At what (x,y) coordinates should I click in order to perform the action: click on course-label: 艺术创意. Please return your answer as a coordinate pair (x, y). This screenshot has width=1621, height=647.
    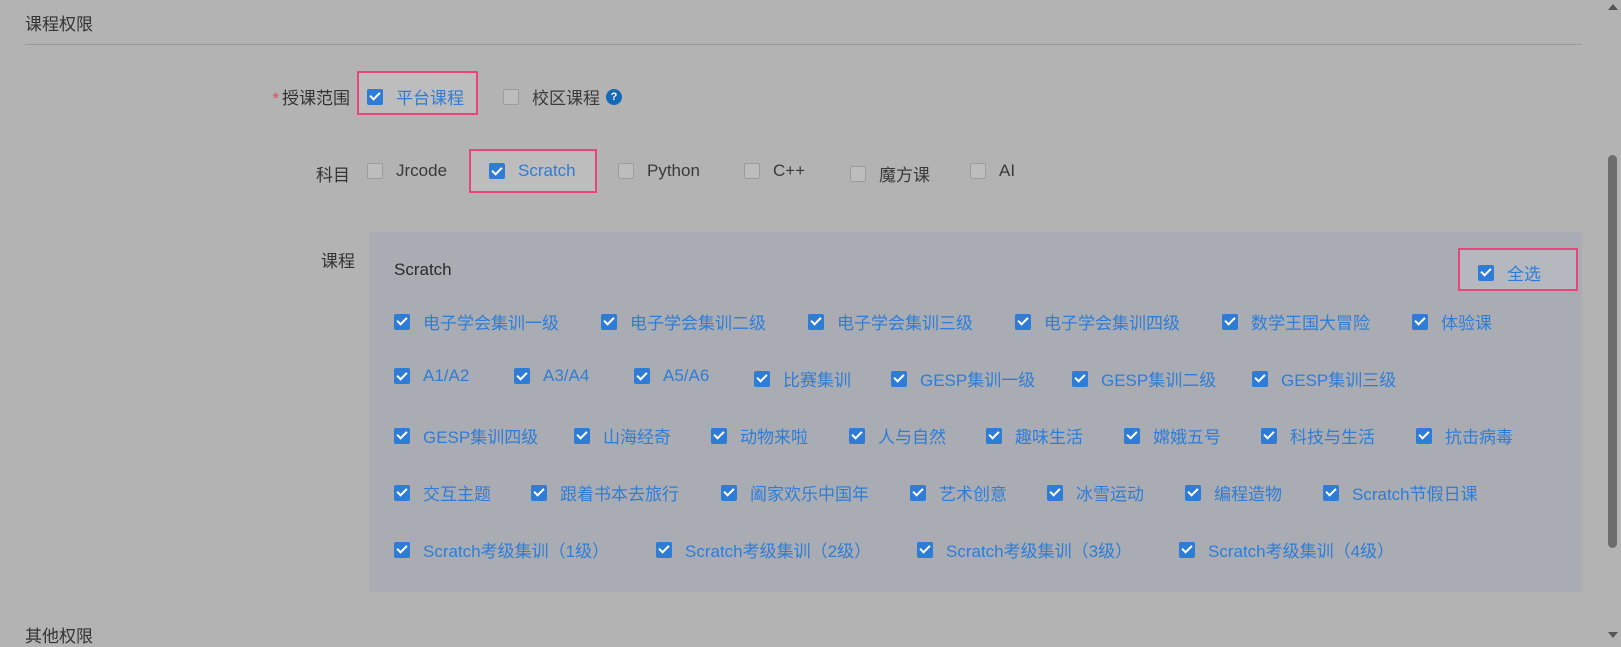
    Looking at the image, I should click on (973, 494).